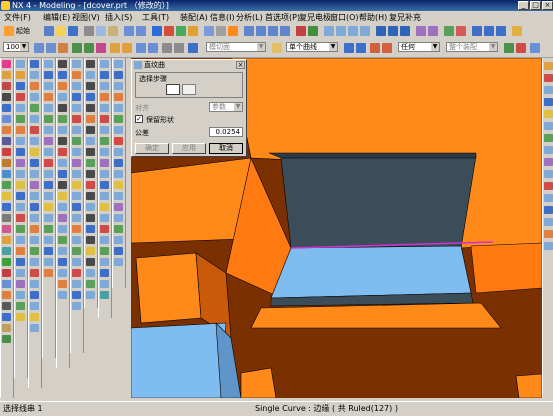  Describe the element at coordinates (51, 48) in the screenshot. I see `grid-icon` at that location.